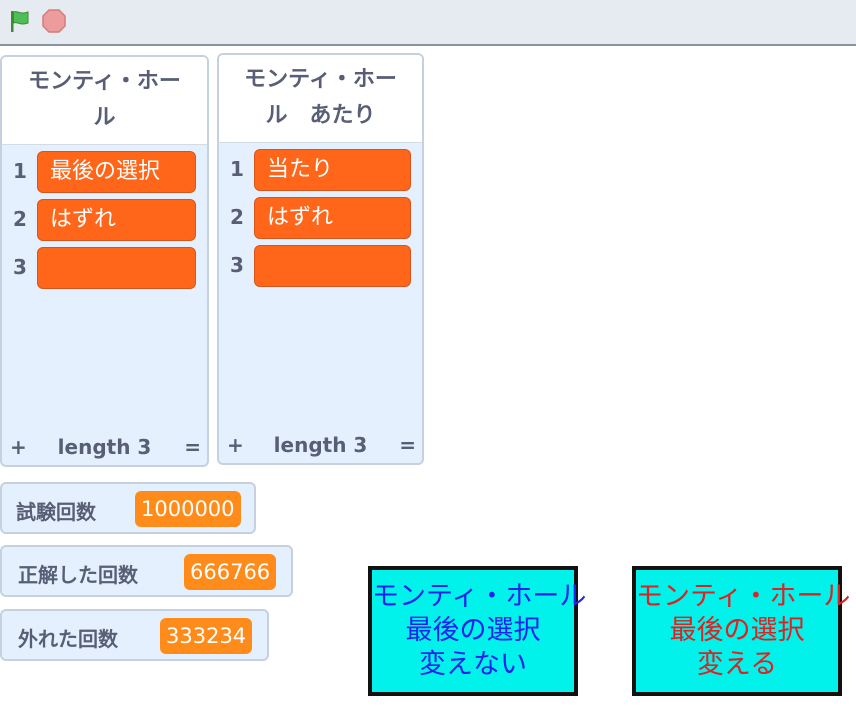 The width and height of the screenshot is (856, 716). What do you see at coordinates (68, 639) in the screenshot?
I see `variable-label: 外れた回数` at bounding box center [68, 639].